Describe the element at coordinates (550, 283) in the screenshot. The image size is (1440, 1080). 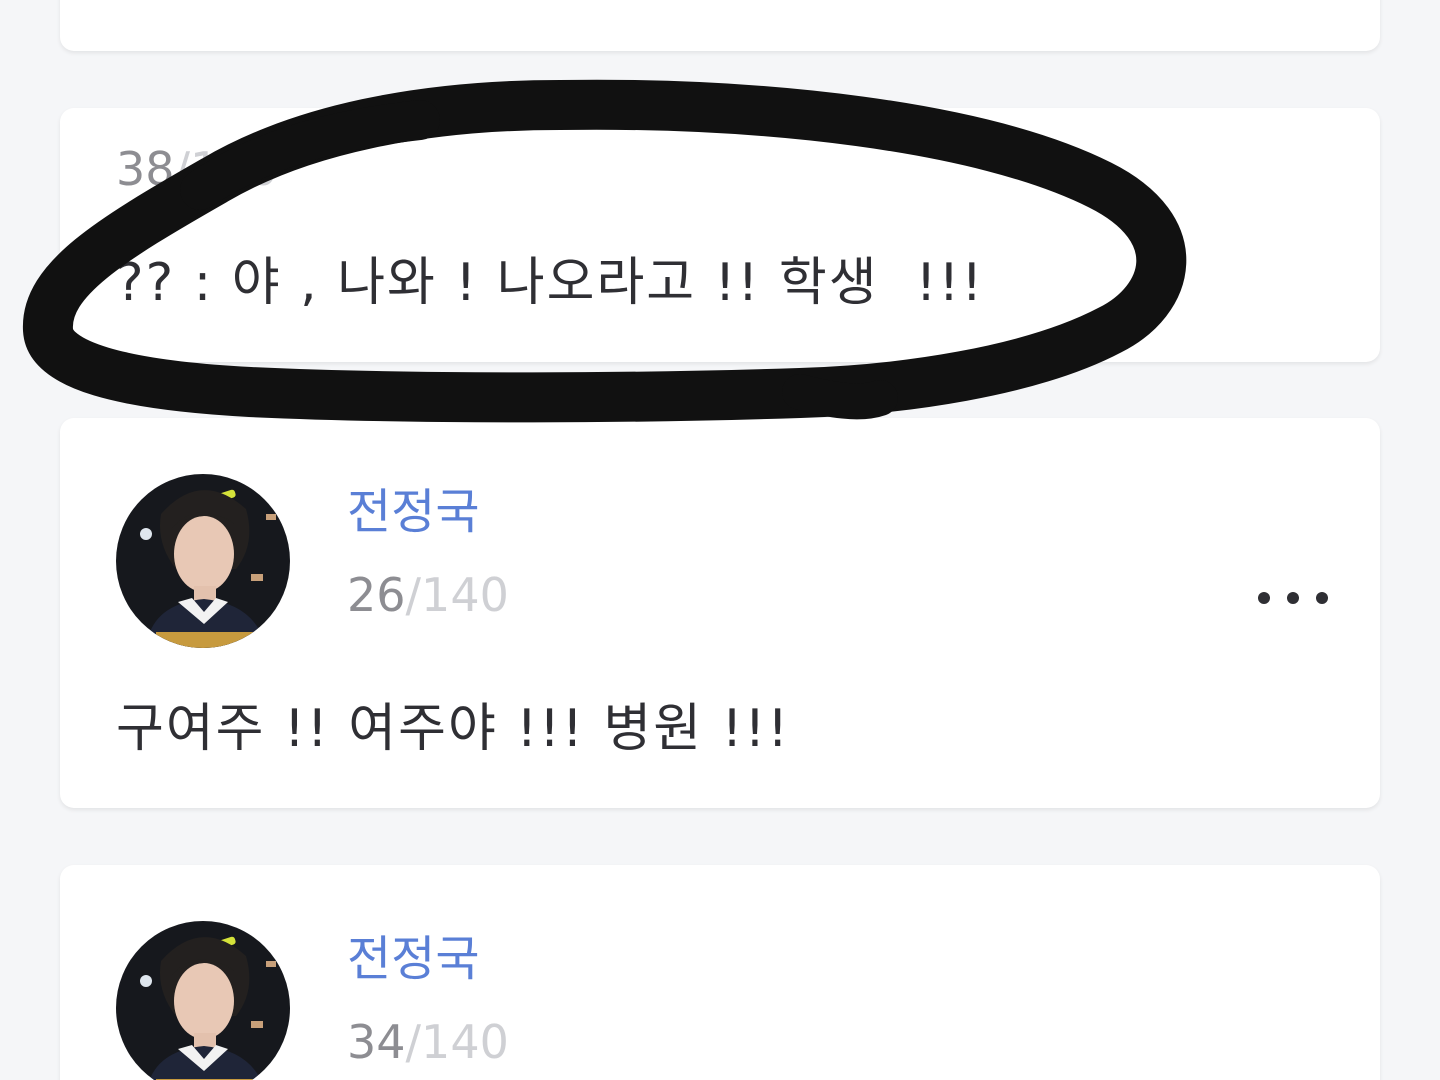
I see `post-message: ?? : 야 , 나와 ! 나오라고 !! 학생 !!!` at that location.